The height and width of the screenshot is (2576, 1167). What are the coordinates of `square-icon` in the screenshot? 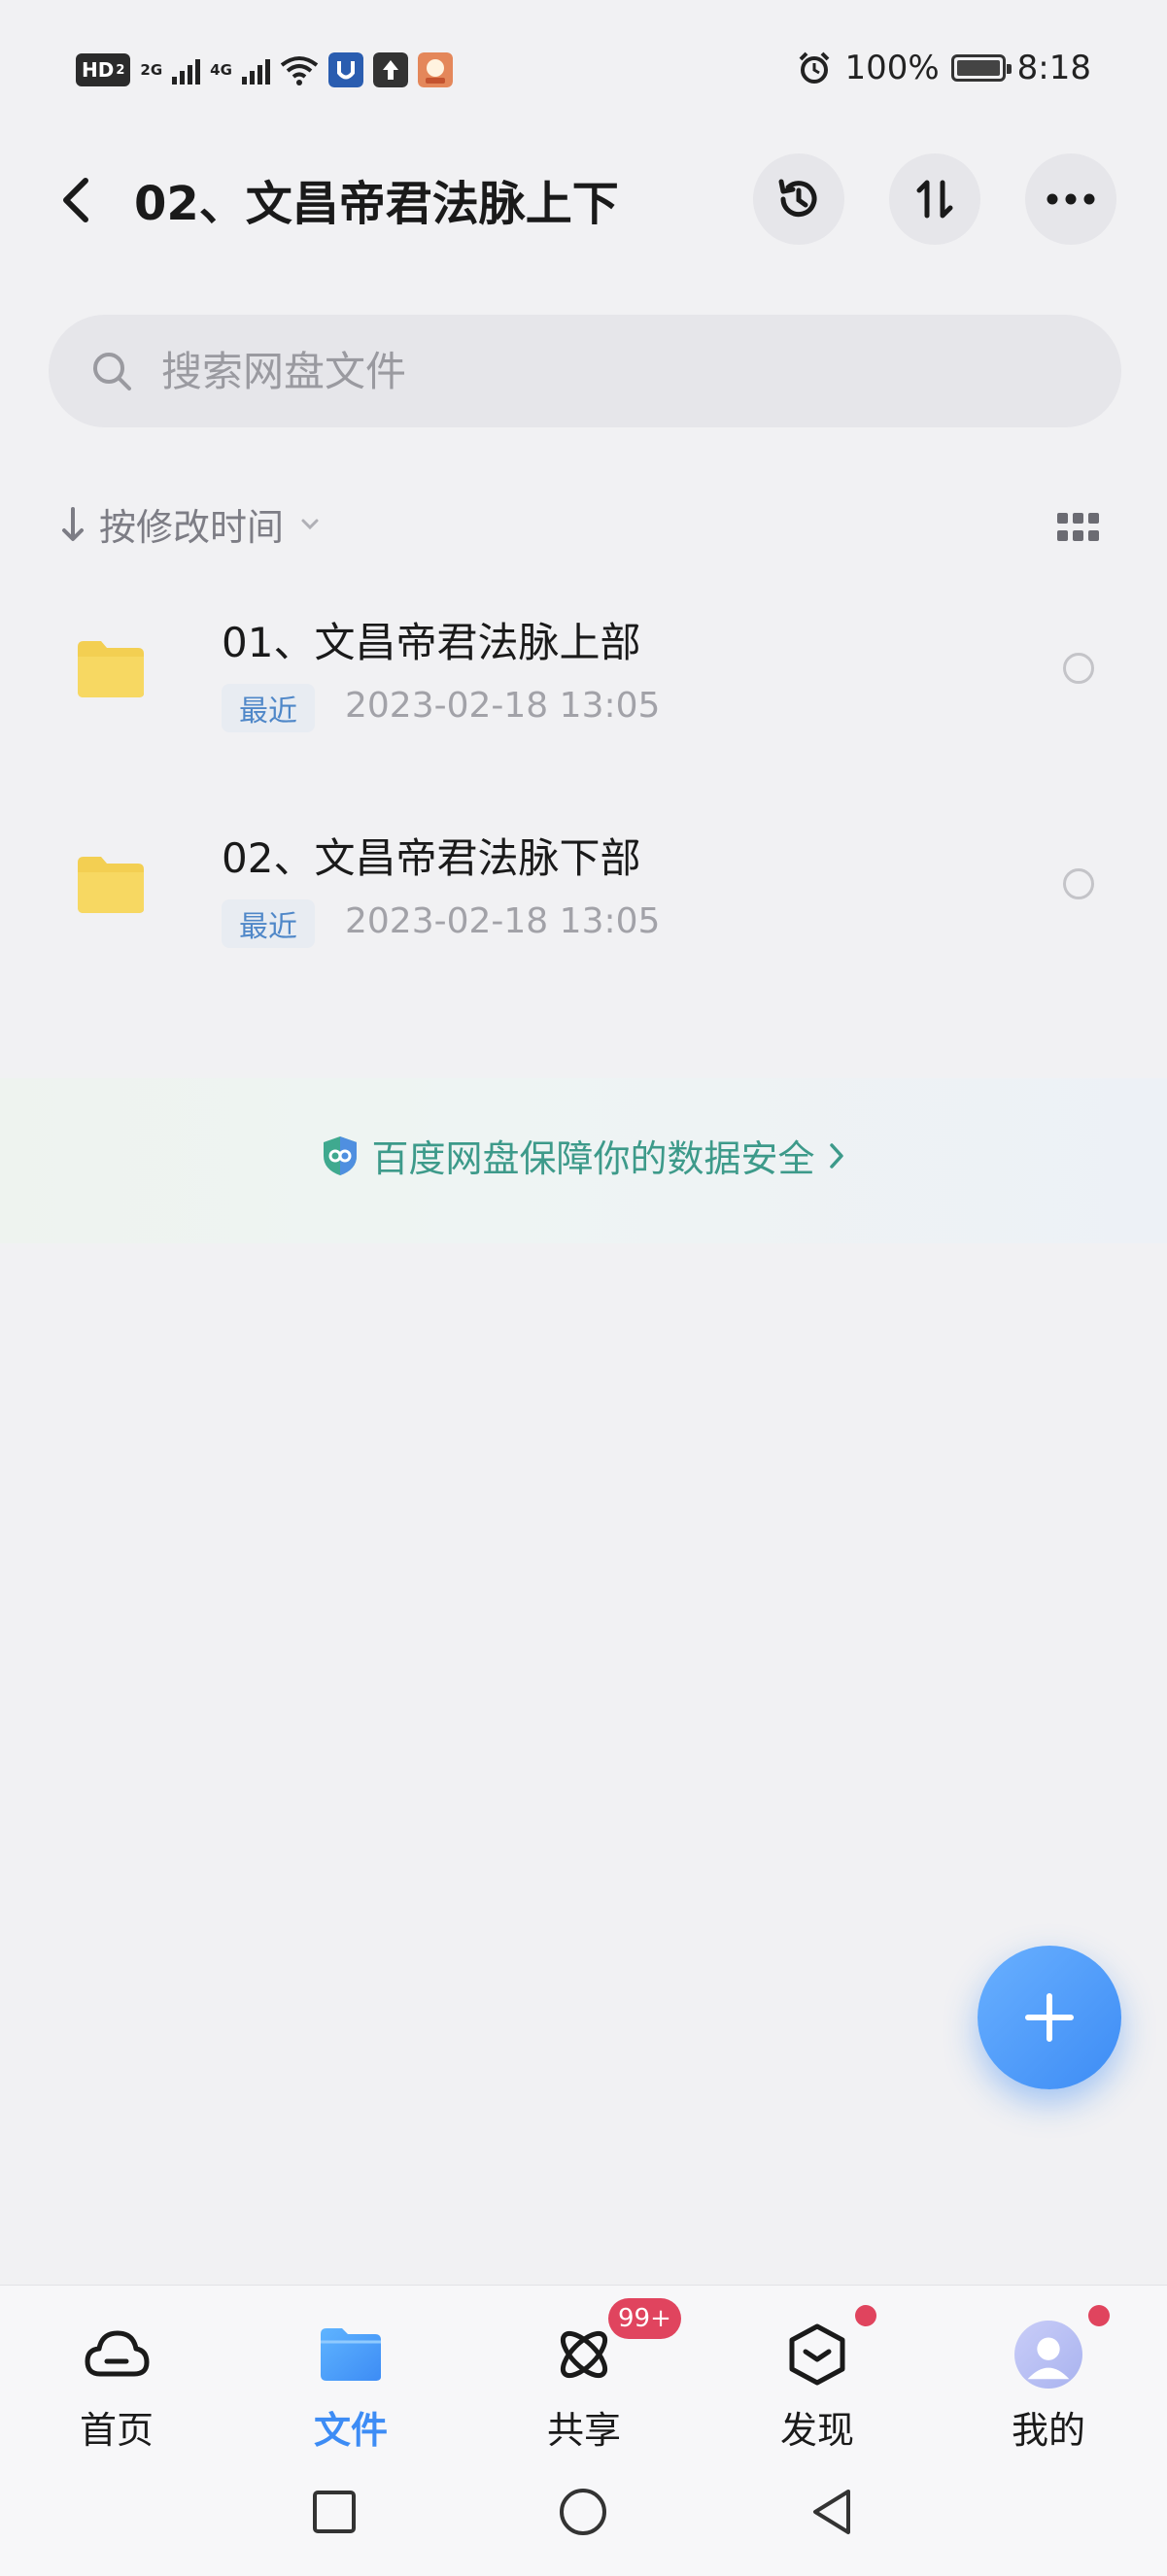 It's located at (334, 2512).